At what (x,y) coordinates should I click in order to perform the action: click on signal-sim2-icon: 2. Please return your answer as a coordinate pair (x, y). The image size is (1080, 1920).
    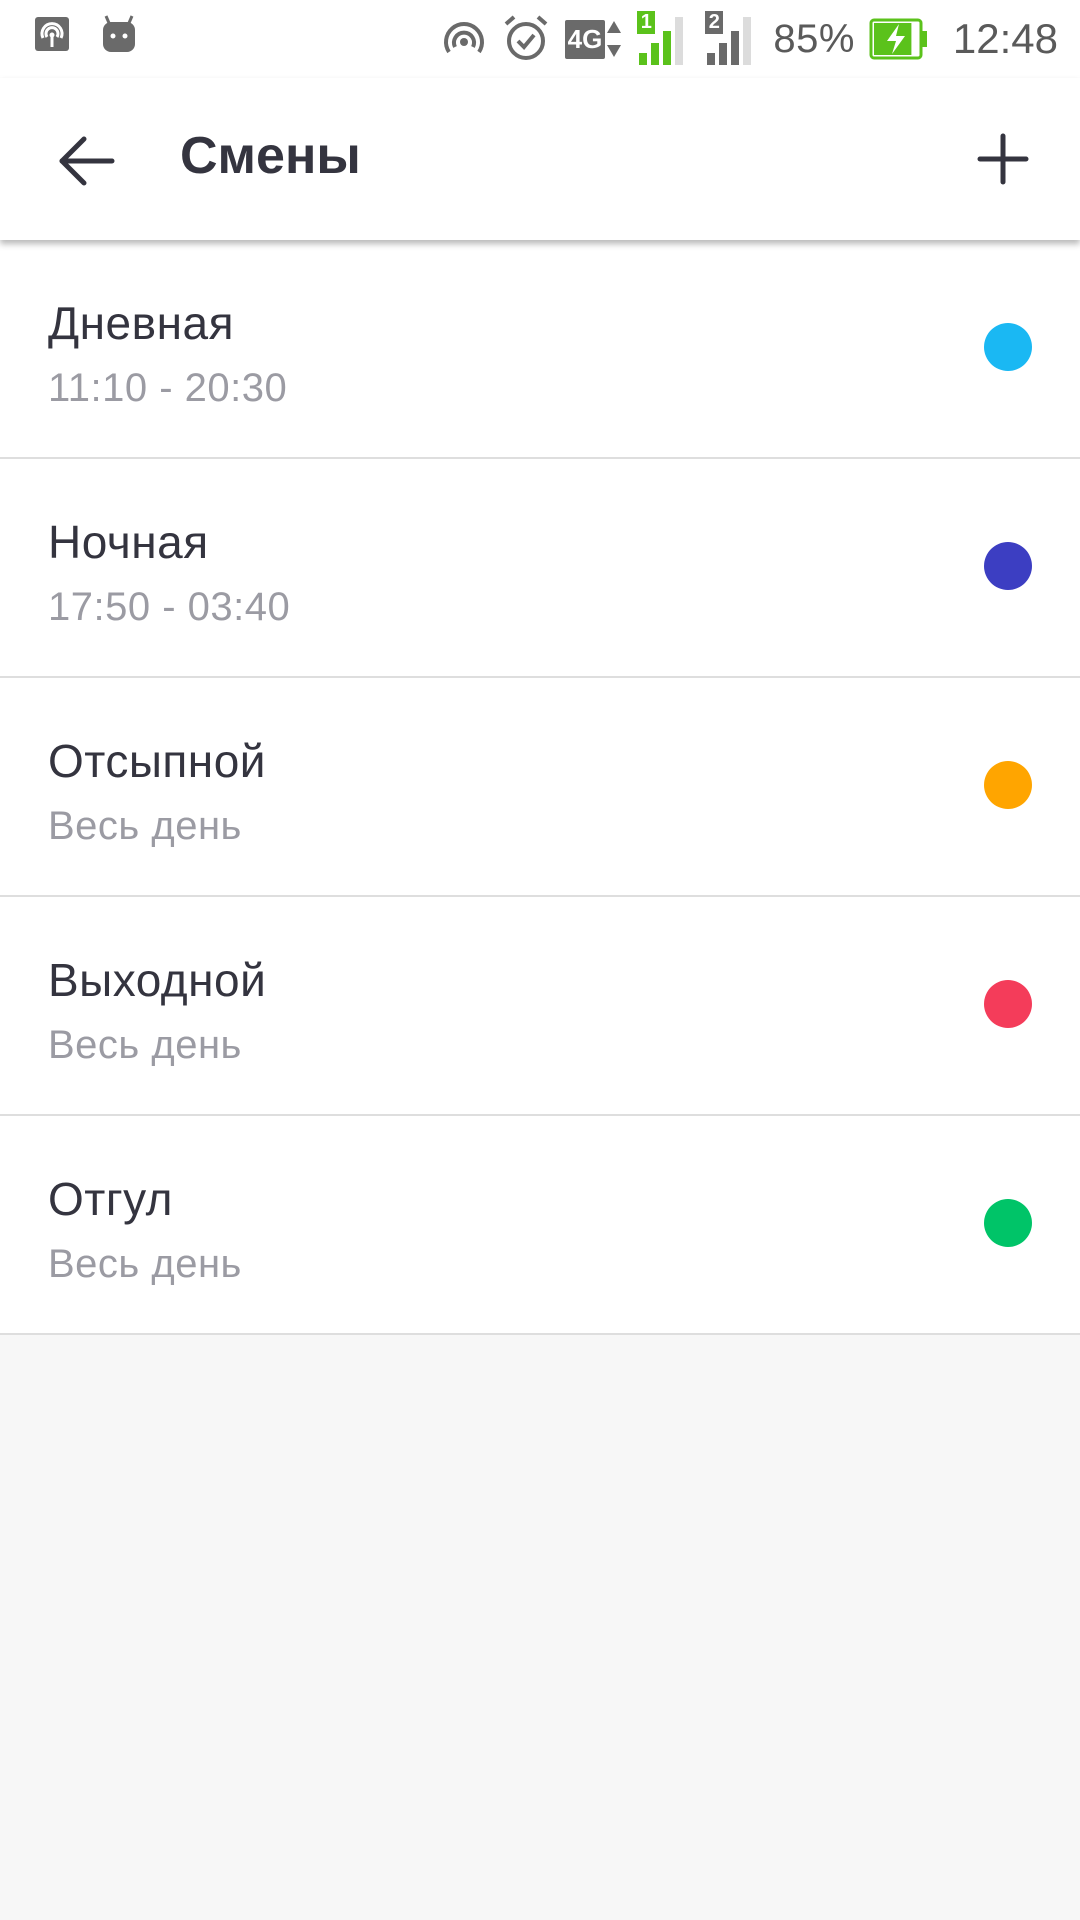
    Looking at the image, I should click on (732, 39).